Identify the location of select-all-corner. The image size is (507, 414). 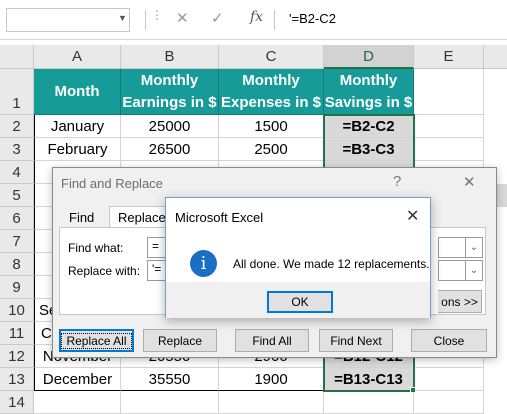
(17, 57).